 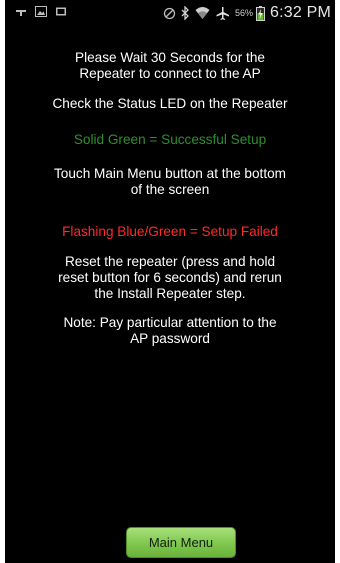 I want to click on system-icons: 56% 6:32 PM, so click(x=247, y=13).